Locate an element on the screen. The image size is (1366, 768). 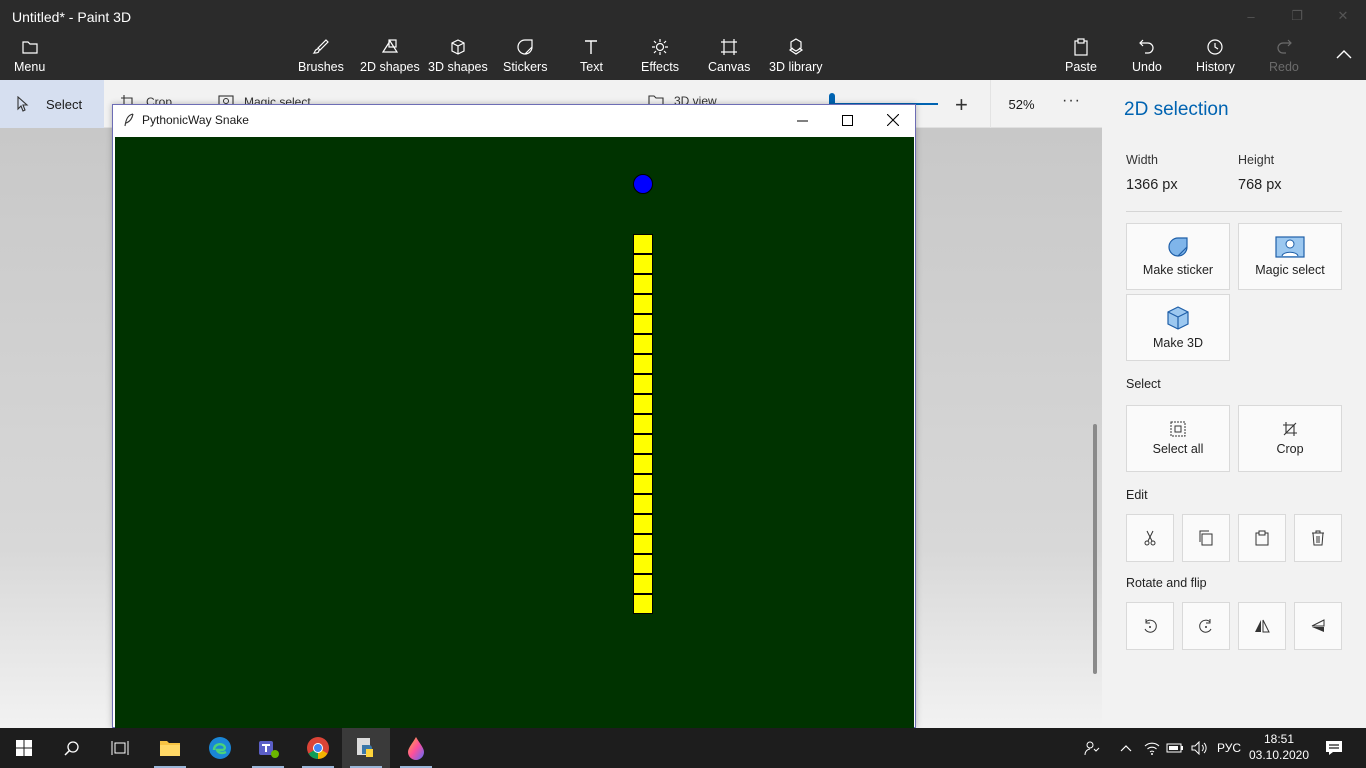
crop-button: Crop is located at coordinates (1290, 438).